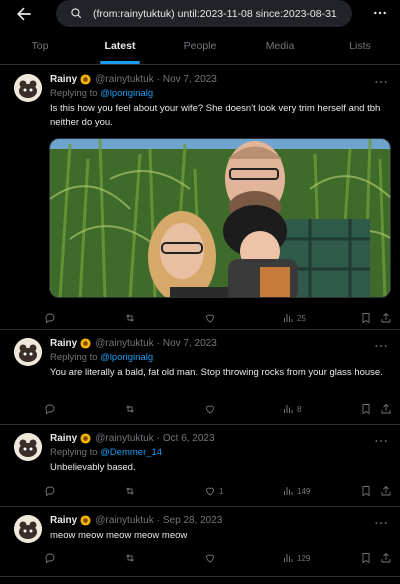  I want to click on tweet-header: Rainy @rainytuktuk · Sep 28, 2023, so click(136, 520).